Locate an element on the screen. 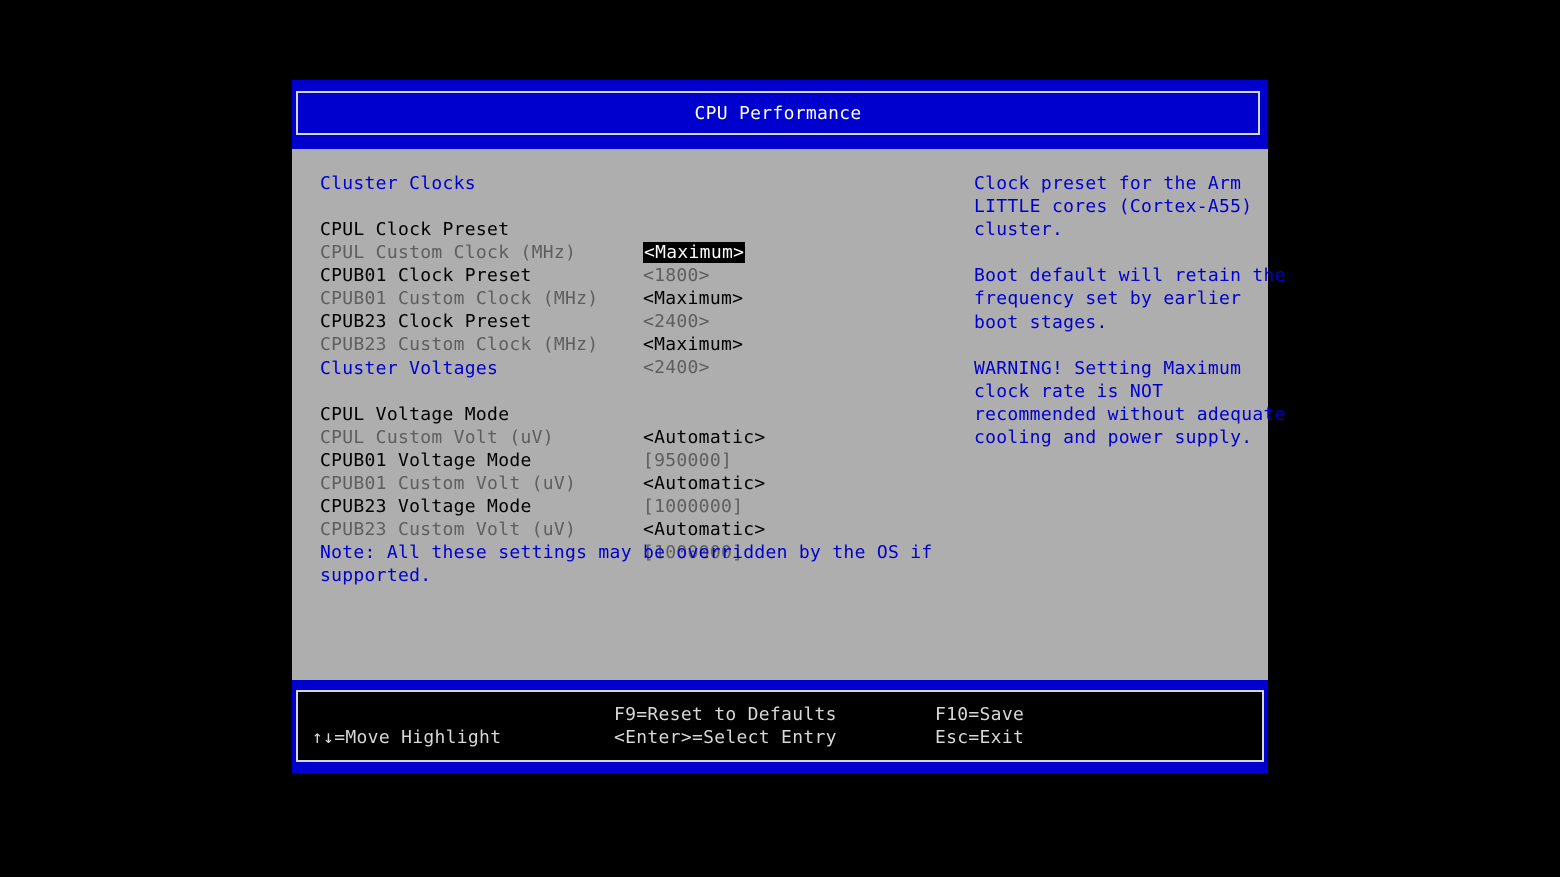 This screenshot has height=877, width=1560. setting-value: [1000000] is located at coordinates (693, 506).